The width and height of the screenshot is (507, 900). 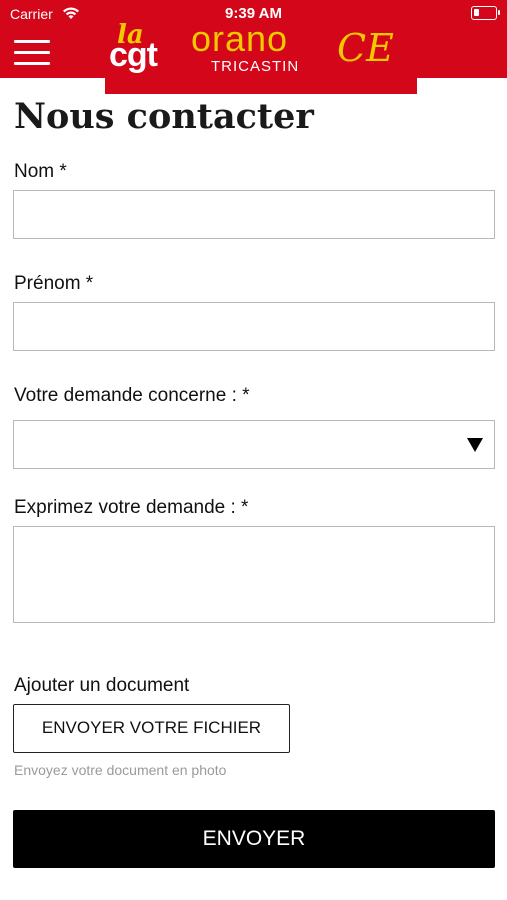 What do you see at coordinates (54, 283) in the screenshot?
I see `prenom-label: Prénom *` at bounding box center [54, 283].